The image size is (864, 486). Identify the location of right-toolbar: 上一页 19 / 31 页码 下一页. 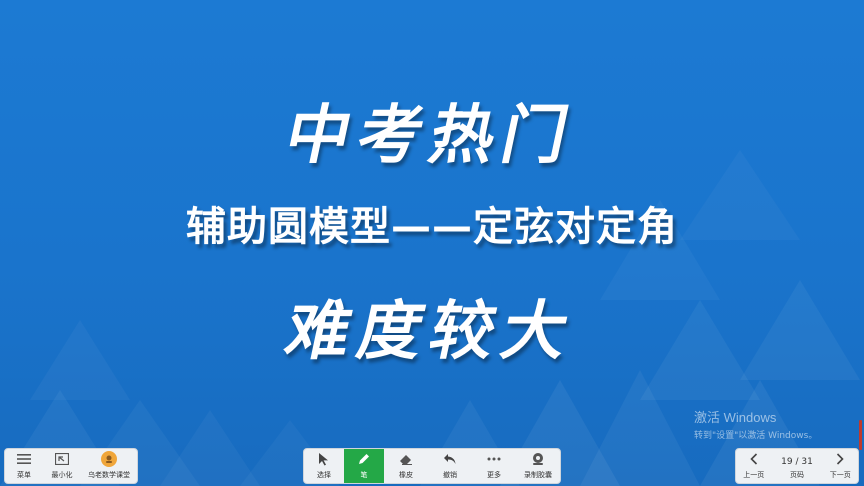
(797, 466).